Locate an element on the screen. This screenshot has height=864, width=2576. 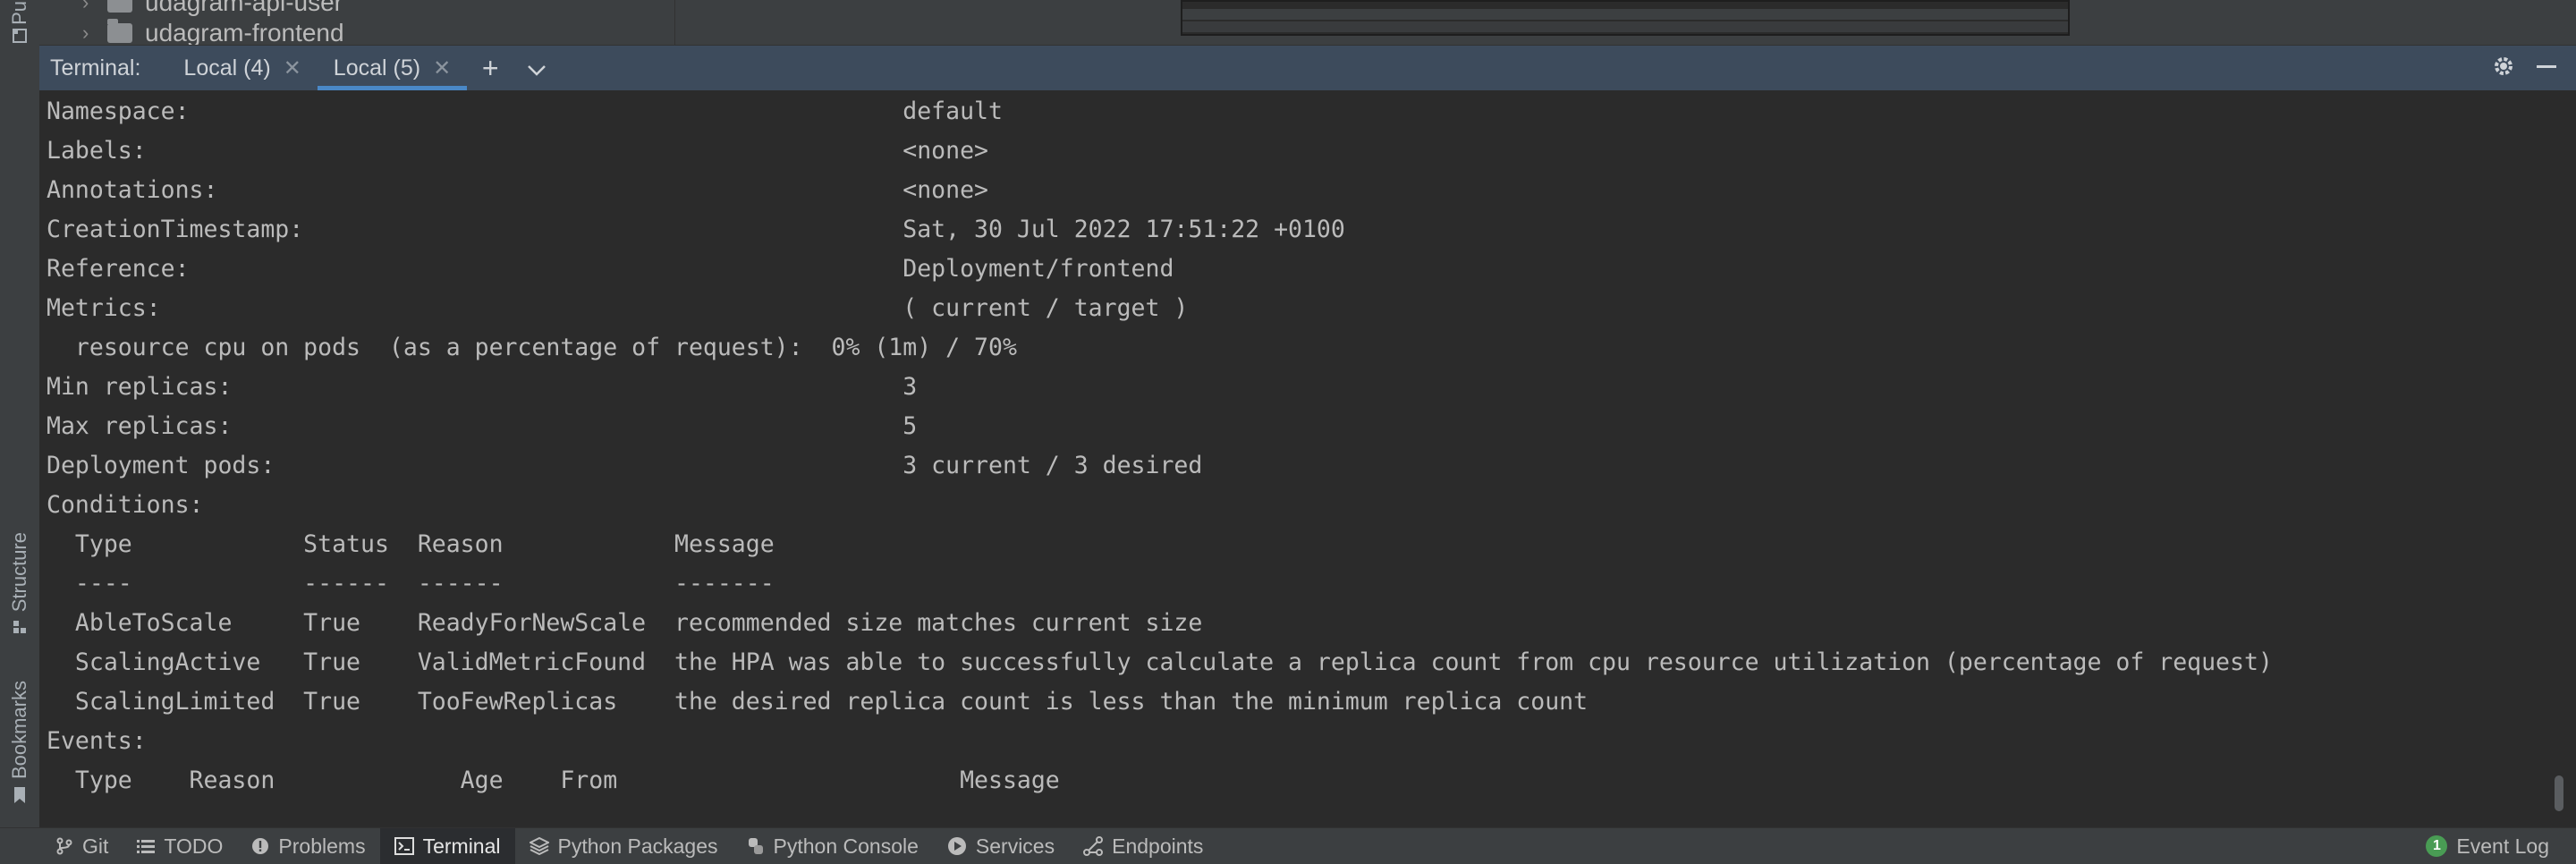
tool-button-python-packages: Python Packages is located at coordinates (624, 846).